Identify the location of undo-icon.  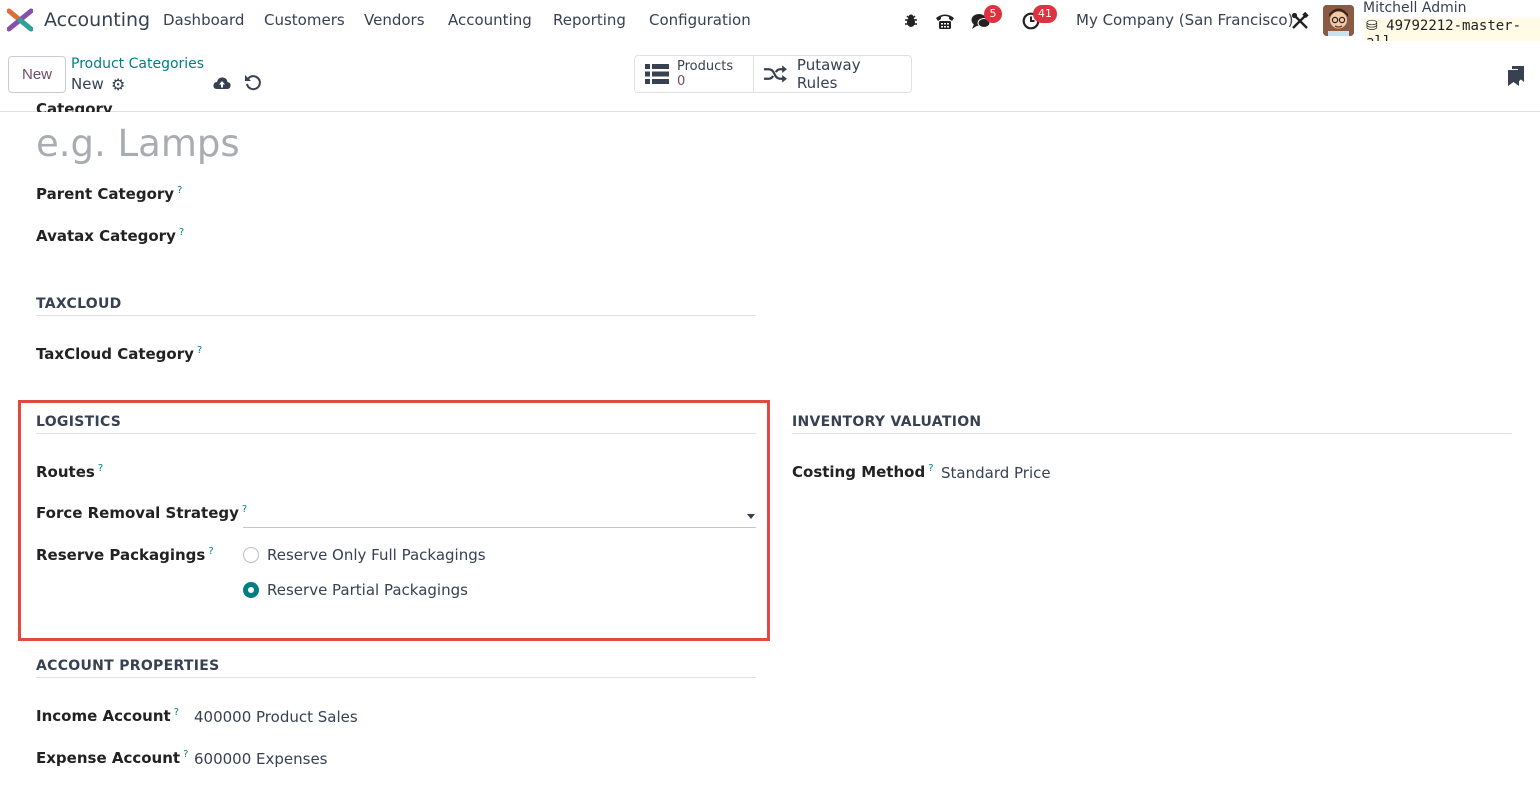
(253, 82).